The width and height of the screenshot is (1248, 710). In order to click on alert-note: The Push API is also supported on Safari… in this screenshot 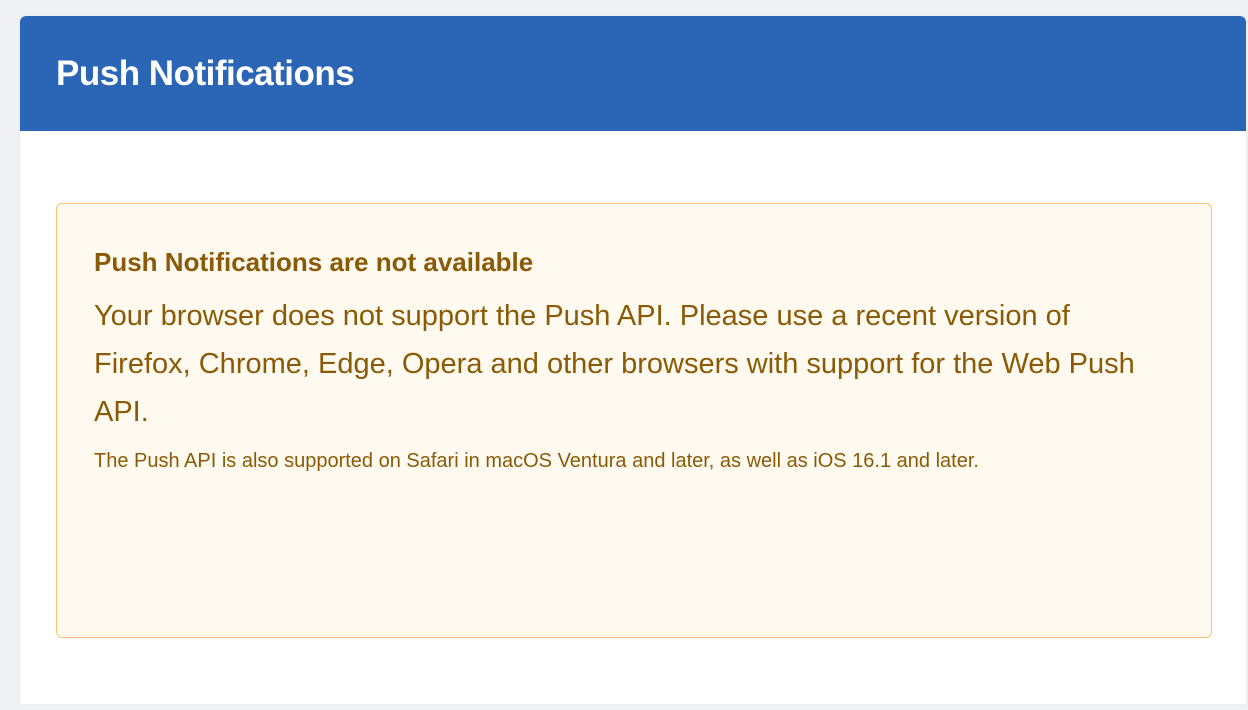, I will do `click(536, 461)`.